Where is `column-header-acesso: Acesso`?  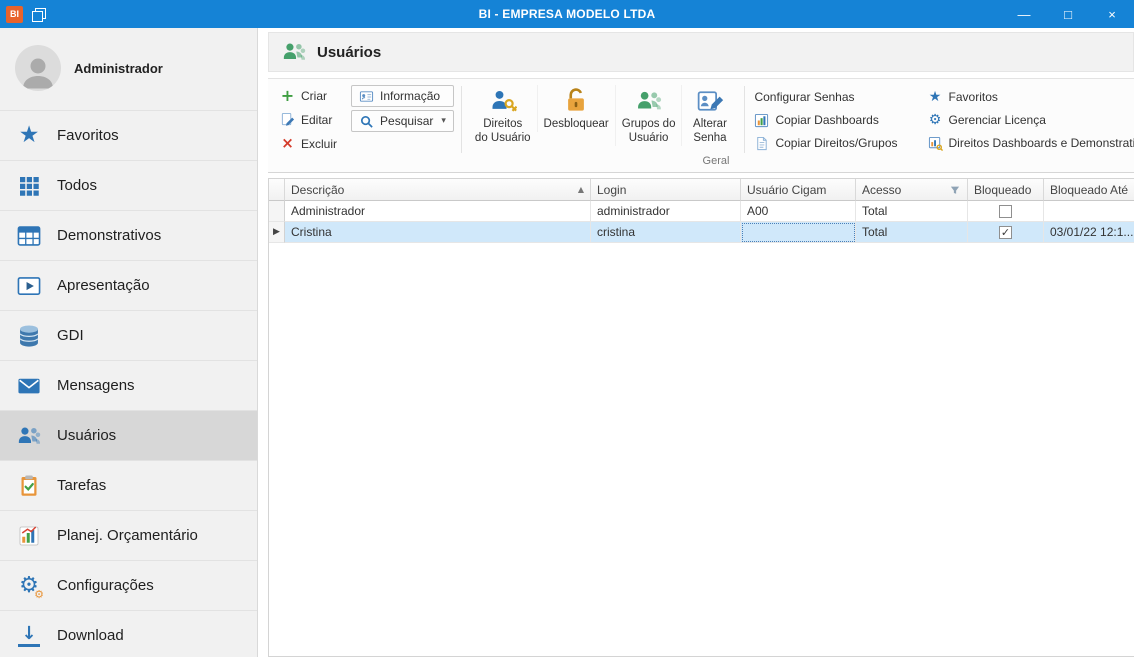 column-header-acesso: Acesso is located at coordinates (912, 190).